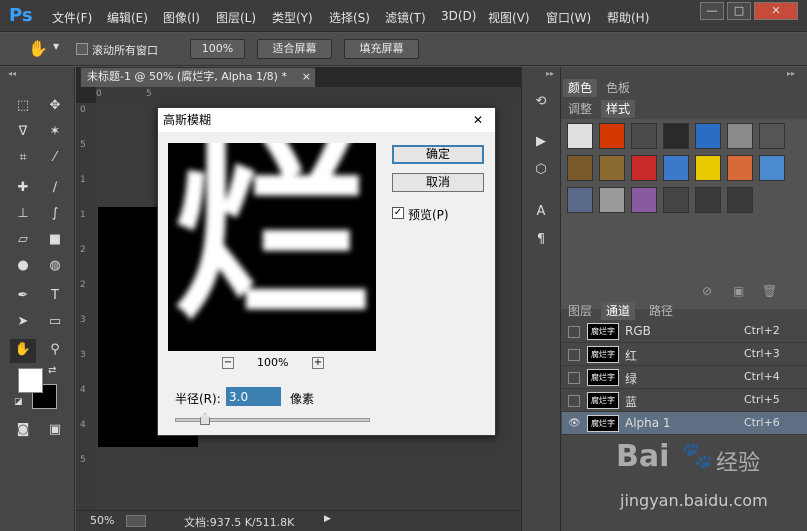  What do you see at coordinates (541, 212) in the screenshot?
I see `character-panel-icon: A` at bounding box center [541, 212].